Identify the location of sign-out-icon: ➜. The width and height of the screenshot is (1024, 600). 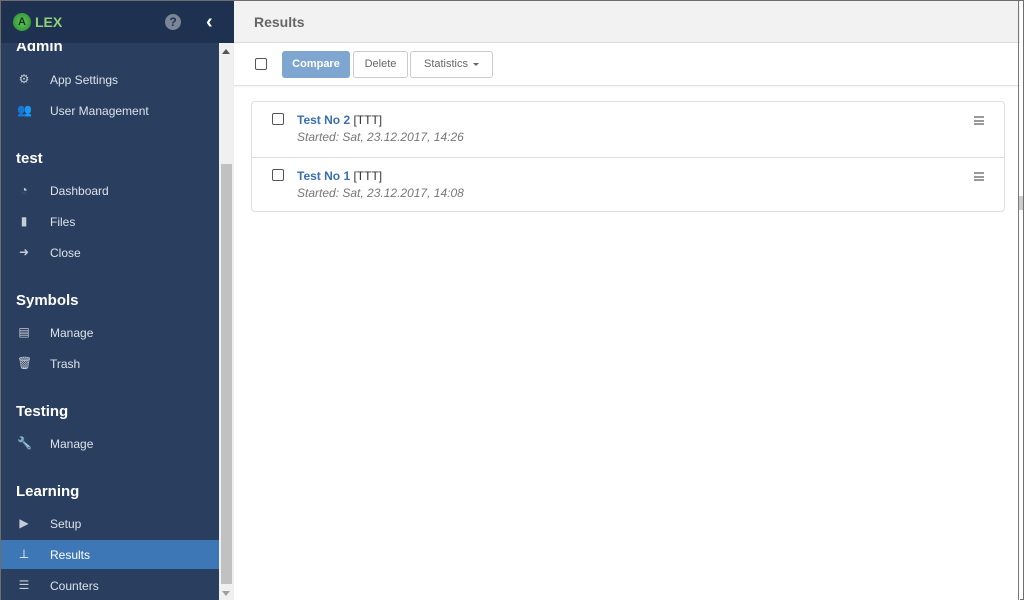
(24, 252).